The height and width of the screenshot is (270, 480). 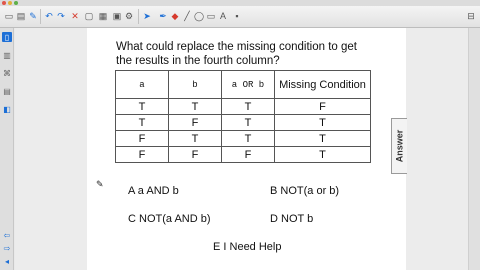 I want to click on header-a-or-b: a OR b, so click(x=248, y=84).